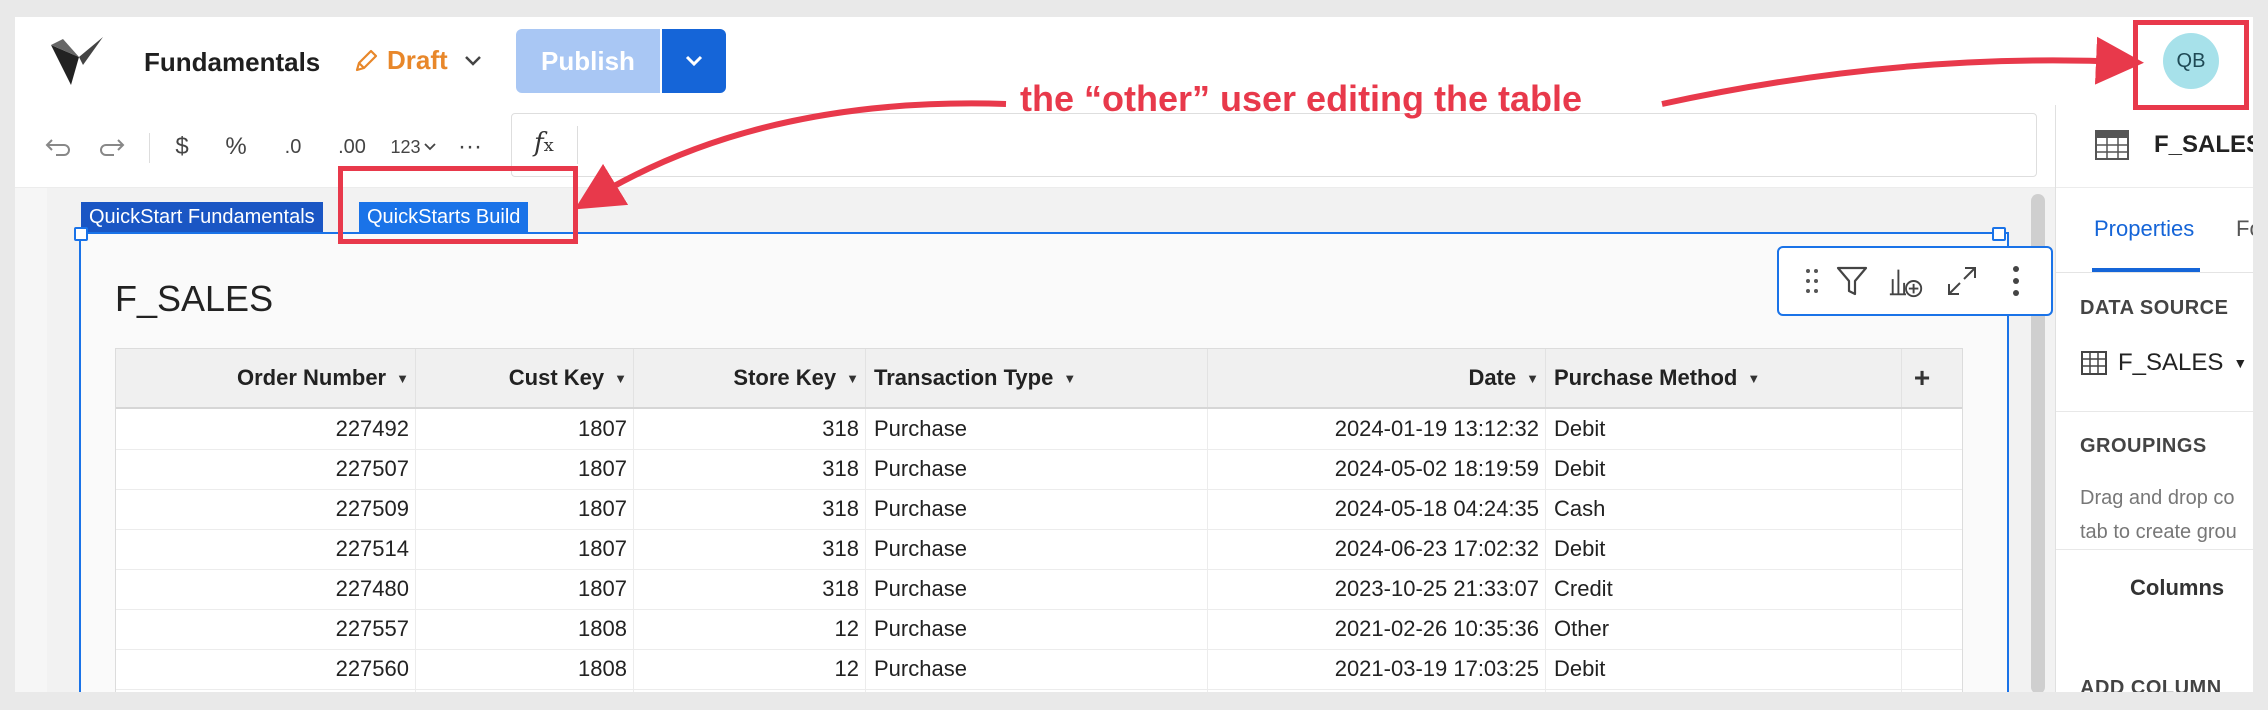  What do you see at coordinates (790, 155) in the screenshot?
I see `arrow-to-tag` at bounding box center [790, 155].